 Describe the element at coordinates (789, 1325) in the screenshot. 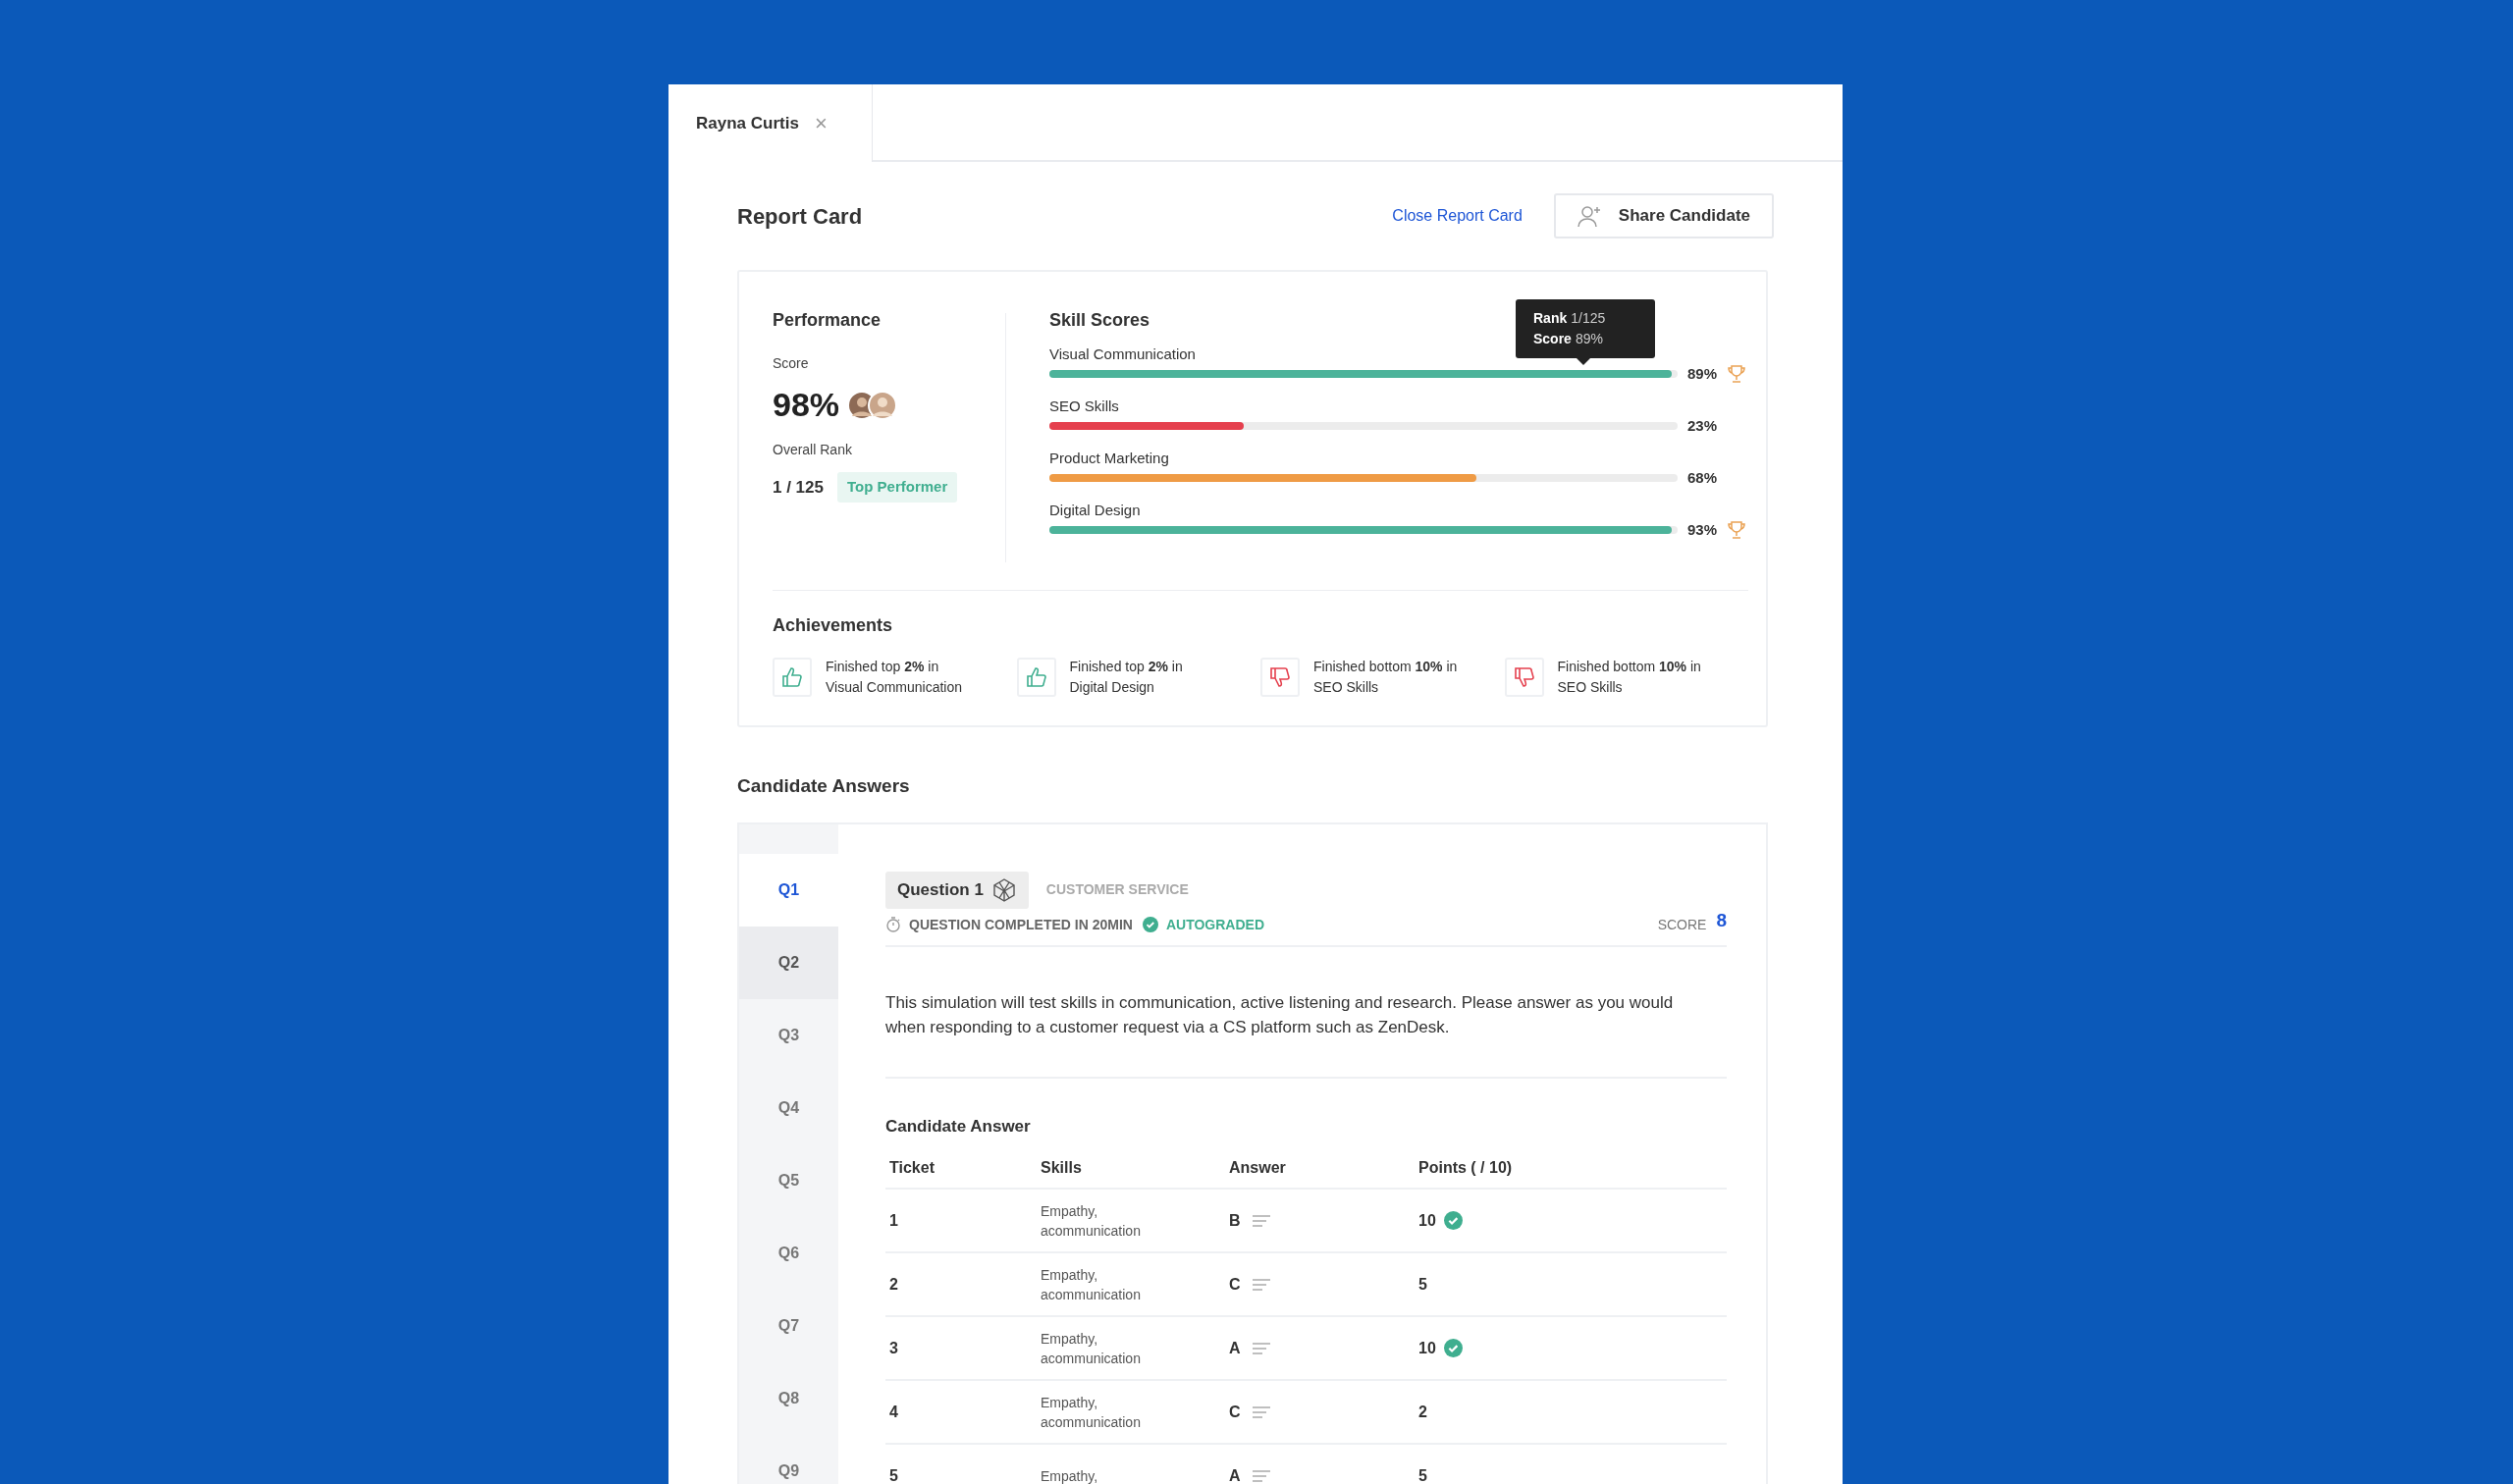

I see `question-tab: Q7` at that location.